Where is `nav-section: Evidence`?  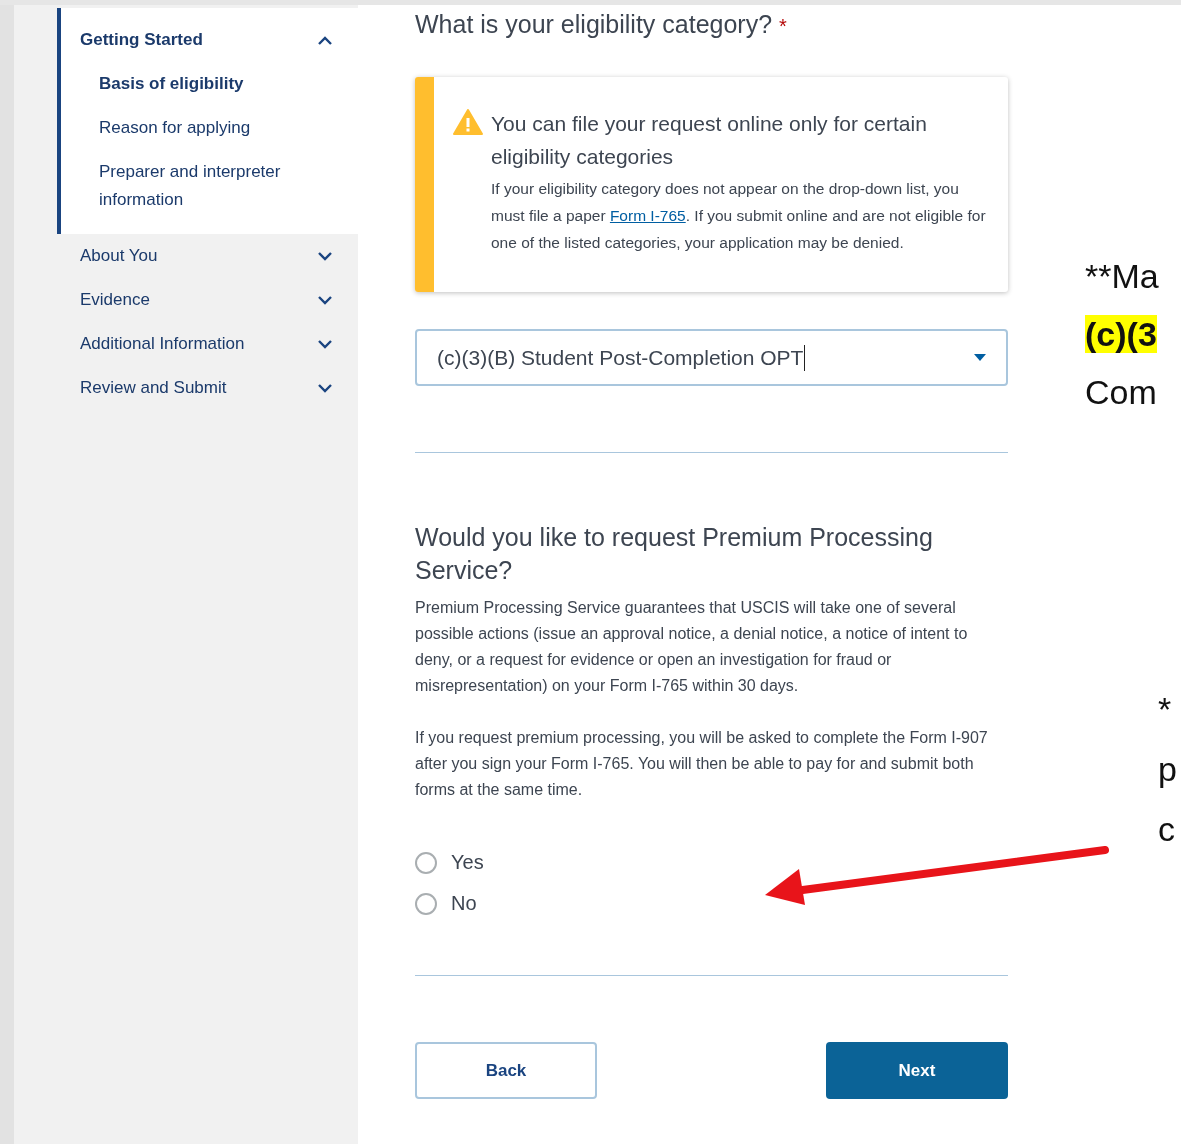
nav-section: Evidence is located at coordinates (207, 300).